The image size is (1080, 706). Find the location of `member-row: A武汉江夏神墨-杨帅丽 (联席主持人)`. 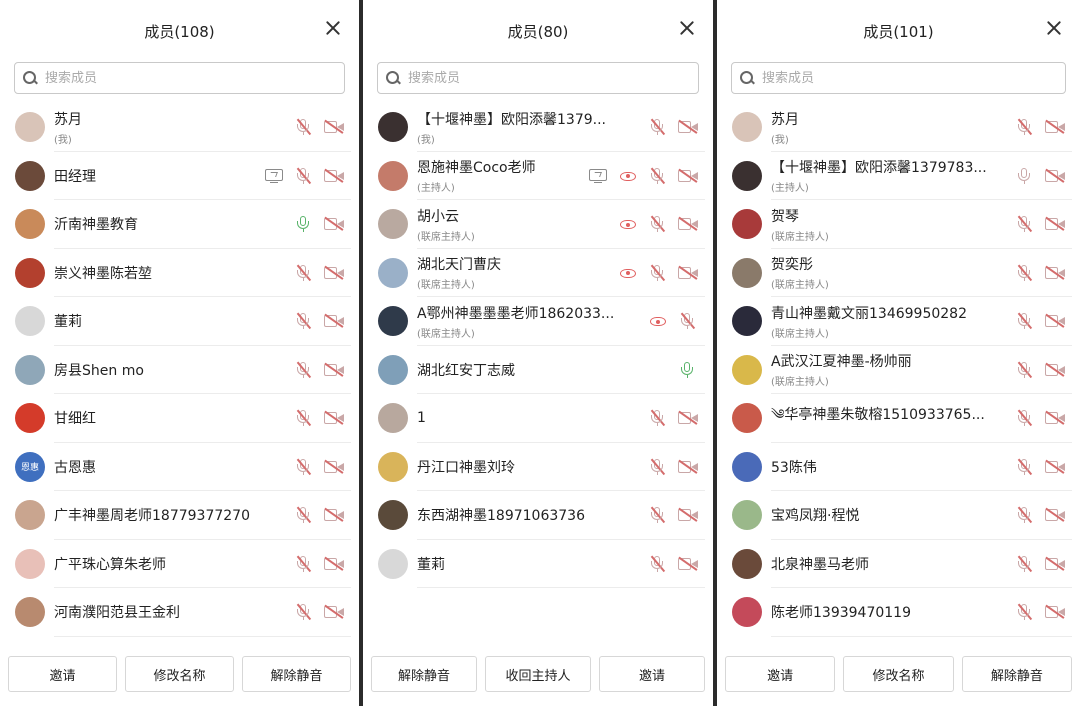

member-row: A武汉江夏神墨-杨帅丽 (联席主持人) is located at coordinates (898, 370).